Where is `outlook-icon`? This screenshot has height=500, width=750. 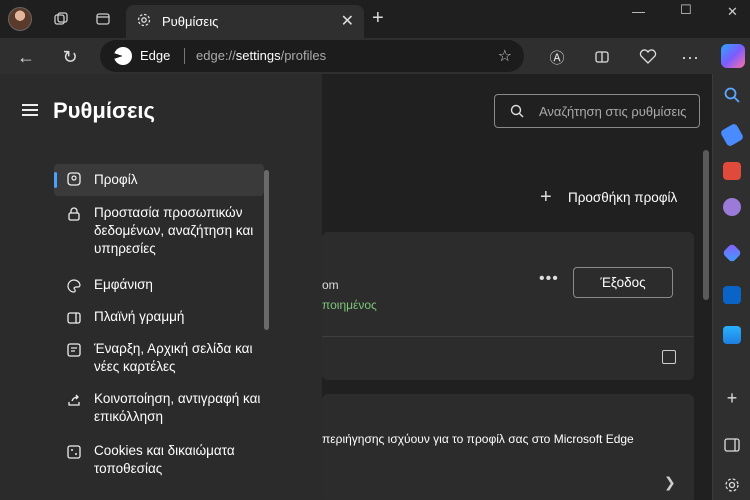
outlook-icon is located at coordinates (732, 295).